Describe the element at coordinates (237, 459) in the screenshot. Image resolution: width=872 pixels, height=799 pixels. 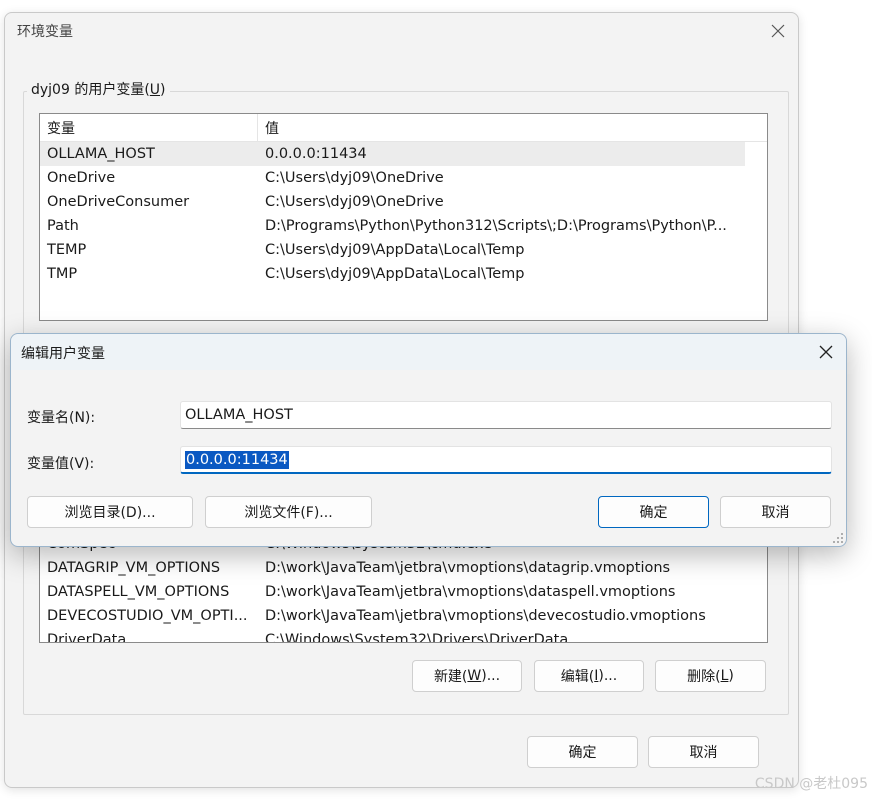
I see `selected-value-text: 0.0.0.0:11434` at that location.